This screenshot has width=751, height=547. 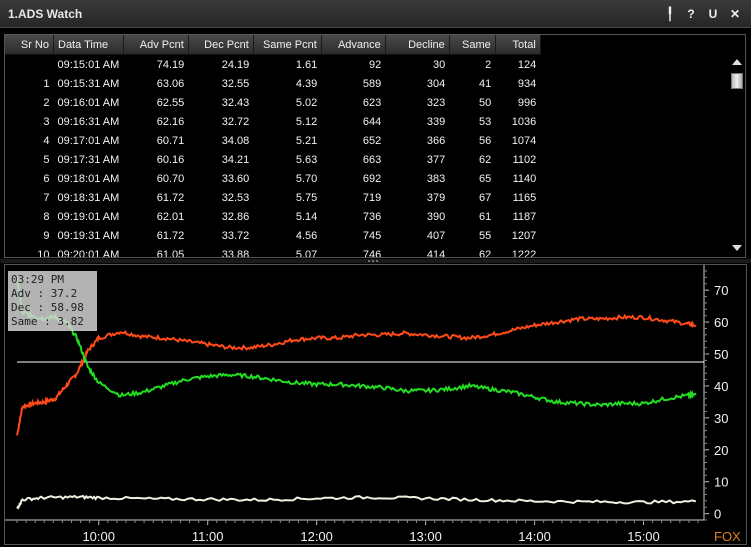 What do you see at coordinates (306, 178) in the screenshot?
I see `table-cell: 5.70` at bounding box center [306, 178].